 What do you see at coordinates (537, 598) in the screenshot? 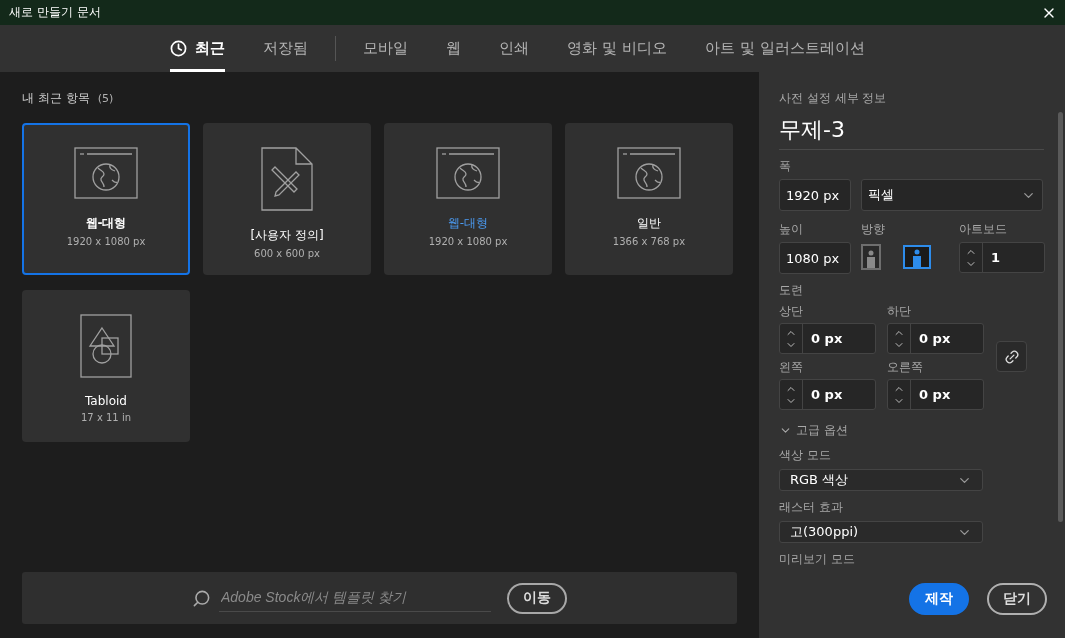
I see `go-button: 이동` at bounding box center [537, 598].